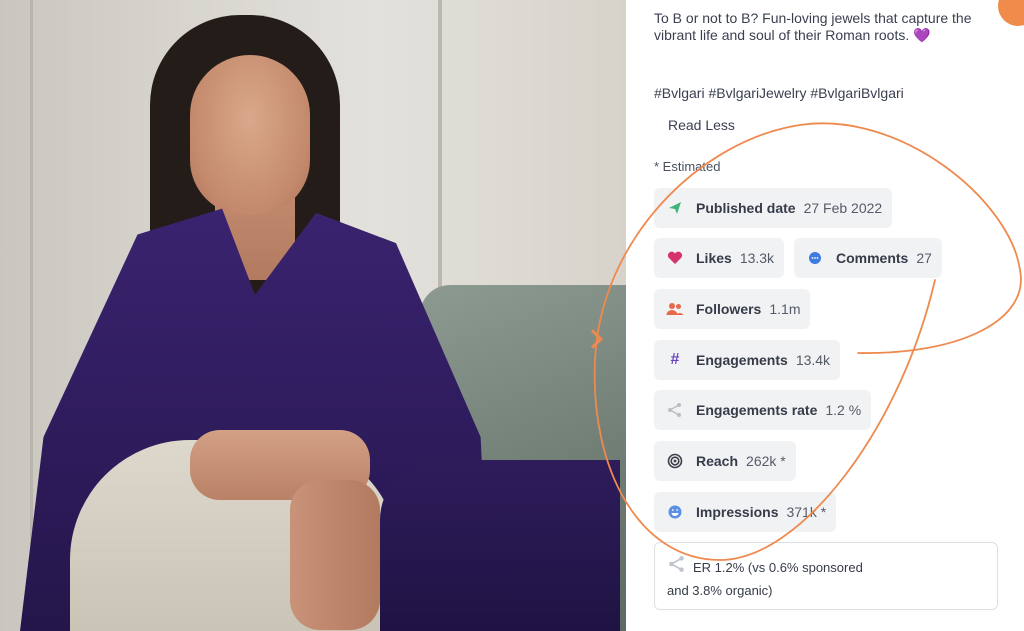  Describe the element at coordinates (766, 461) in the screenshot. I see `stat-value: 262k *` at that location.